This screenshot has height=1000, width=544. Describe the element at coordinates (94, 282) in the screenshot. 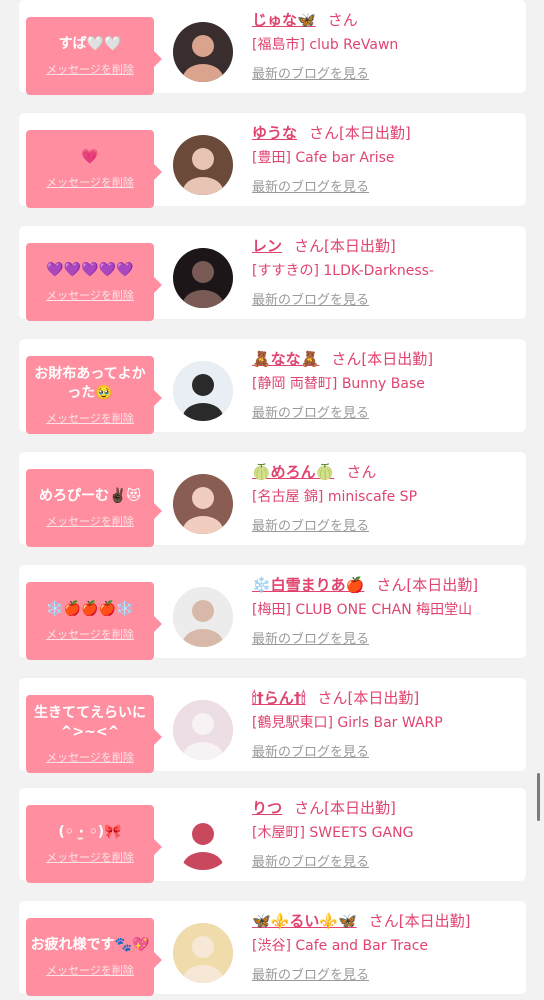

I see `message-bubble: 💜💜💜💜💜 メッセージを削除` at that location.